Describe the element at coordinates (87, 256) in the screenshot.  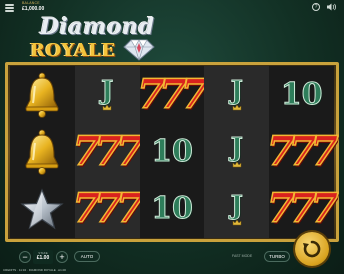
I see `autoplay-button: AUTO` at that location.